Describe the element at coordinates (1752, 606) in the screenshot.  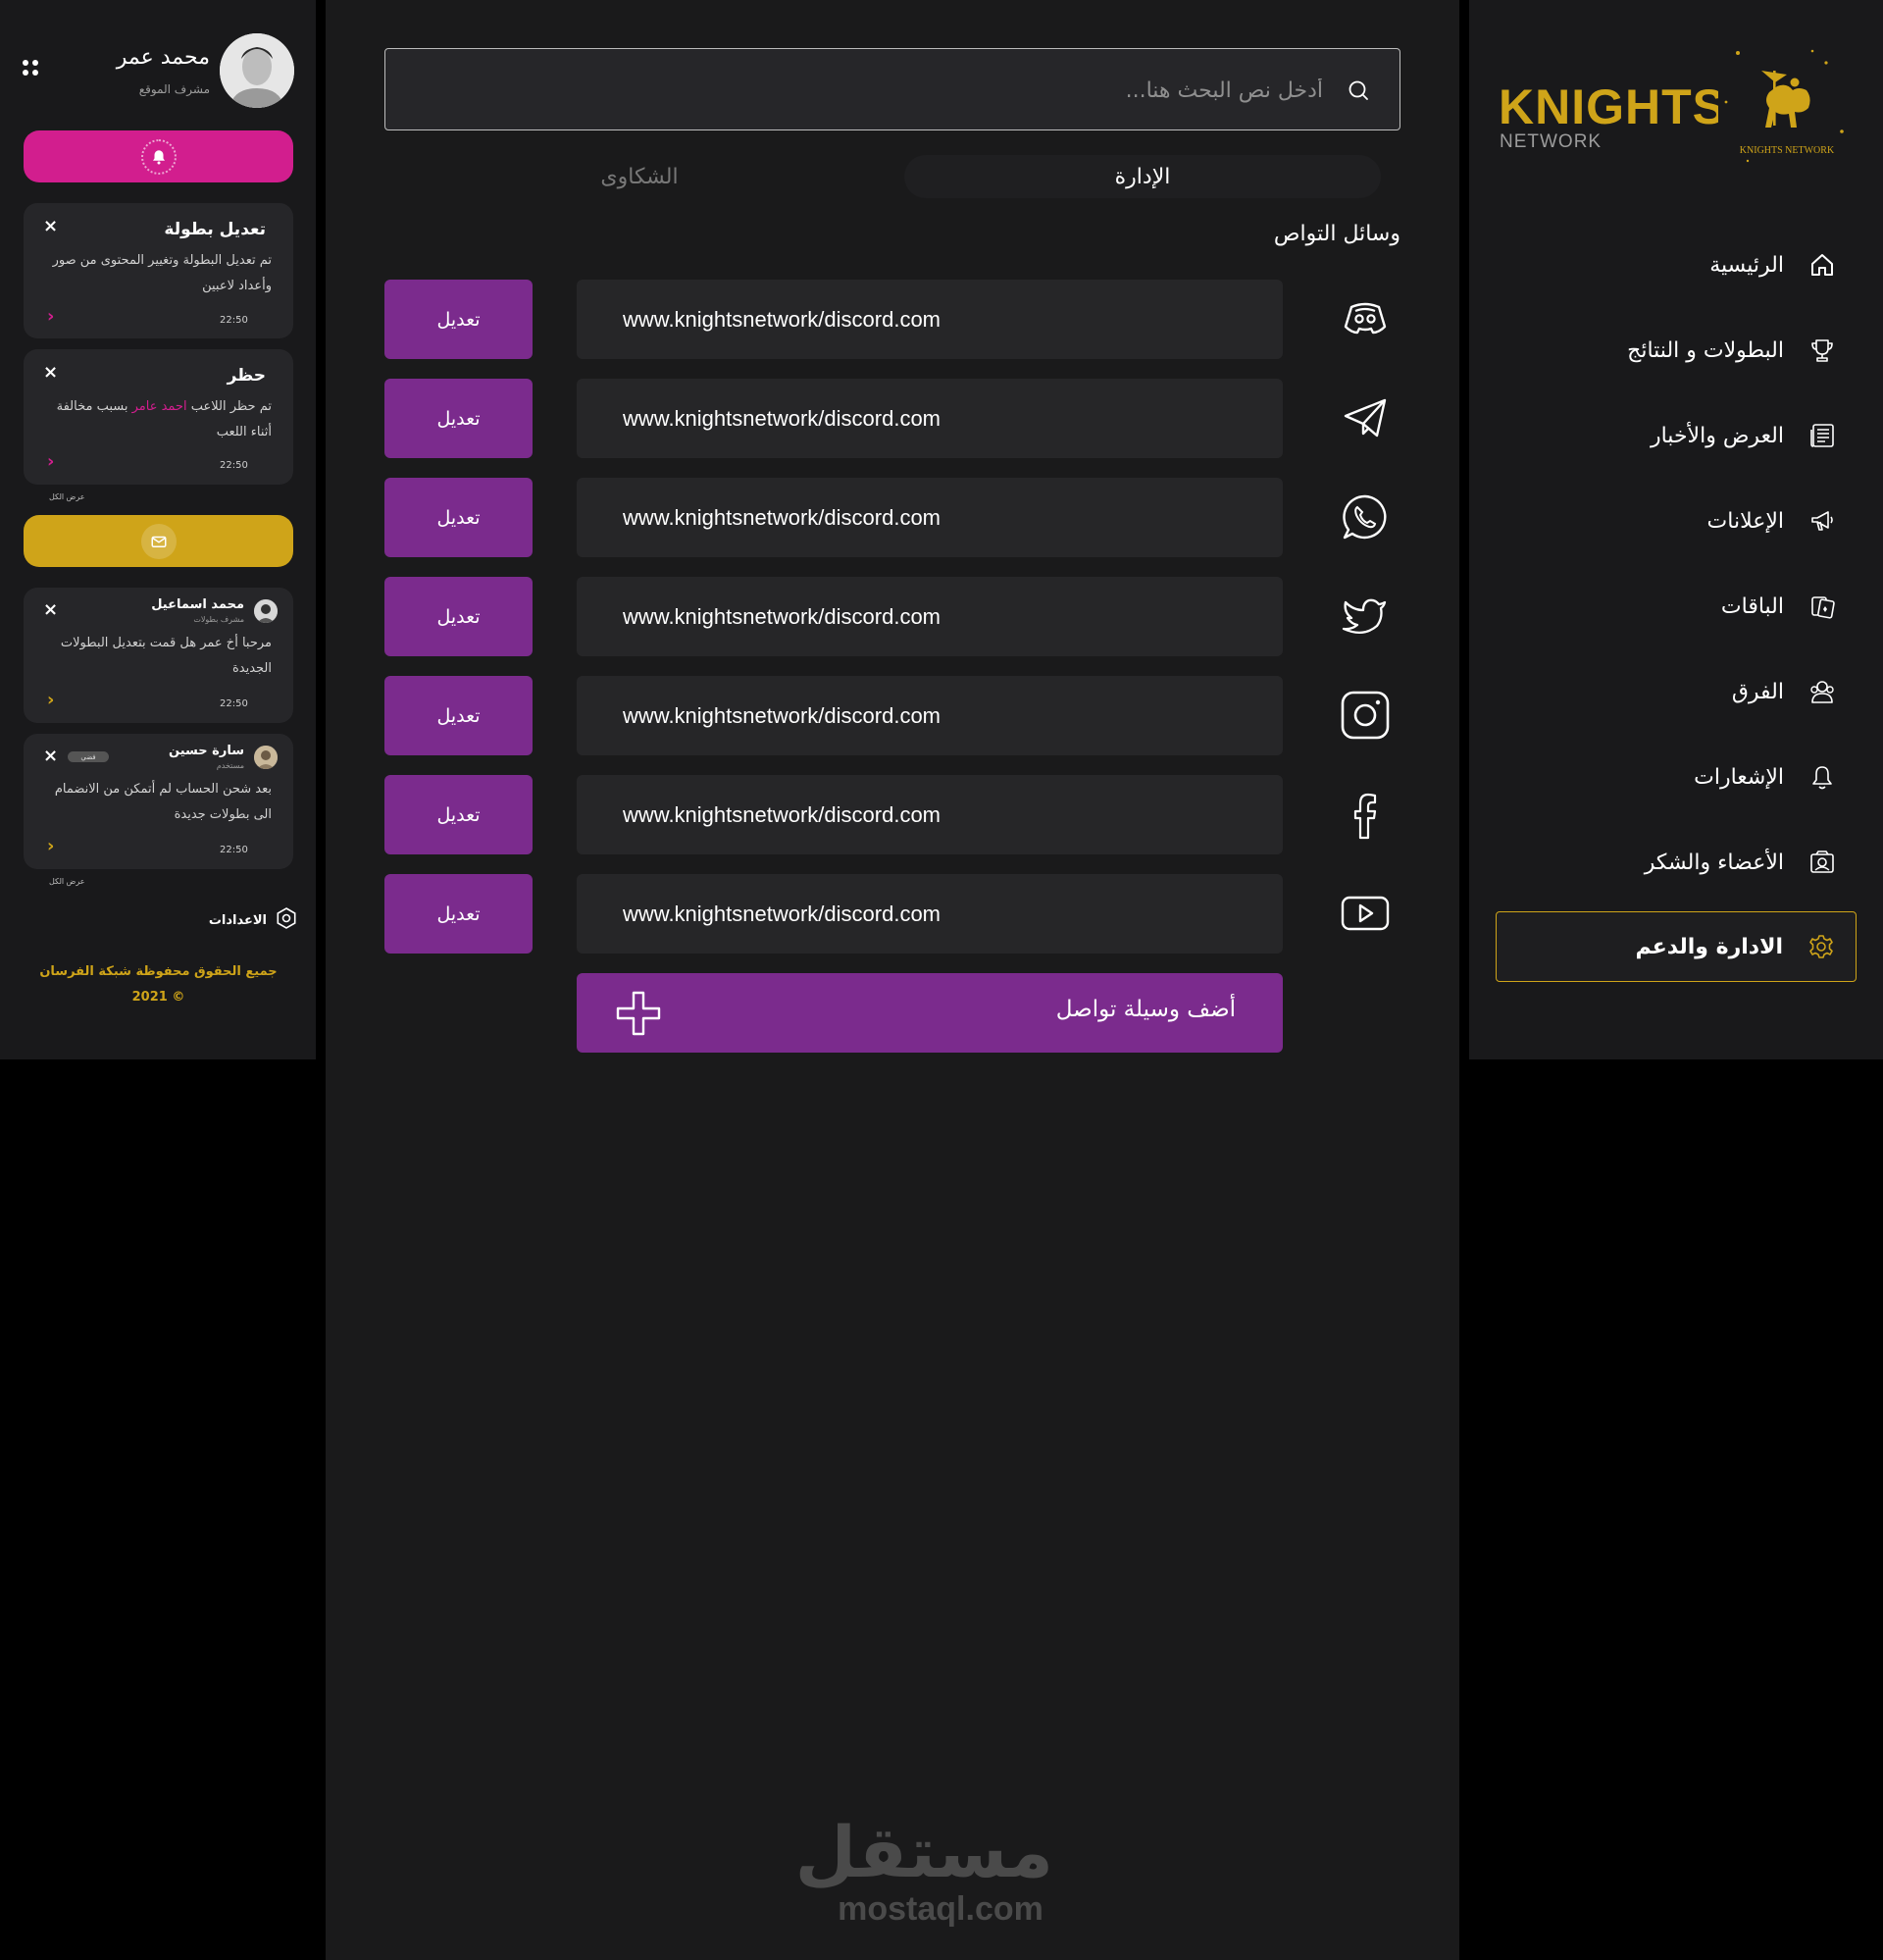
I see `nav-label: الباقات` at that location.